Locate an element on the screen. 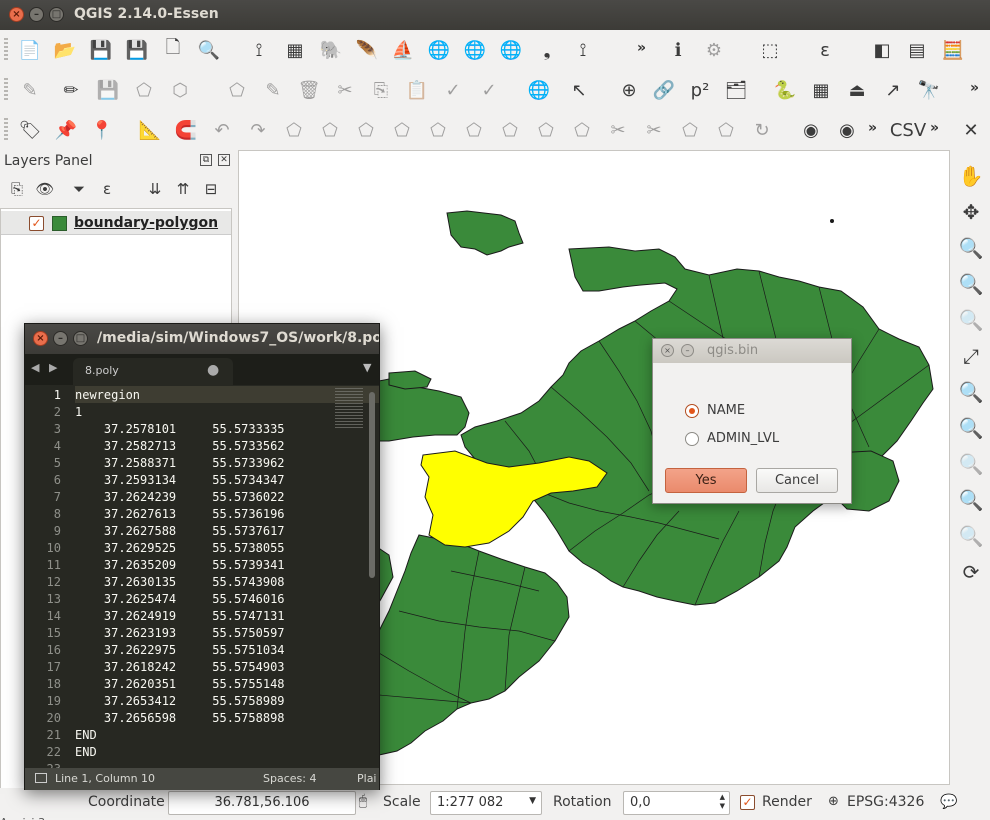 This screenshot has height=820, width=990. panel-close-icon: ✕ is located at coordinates (224, 160).